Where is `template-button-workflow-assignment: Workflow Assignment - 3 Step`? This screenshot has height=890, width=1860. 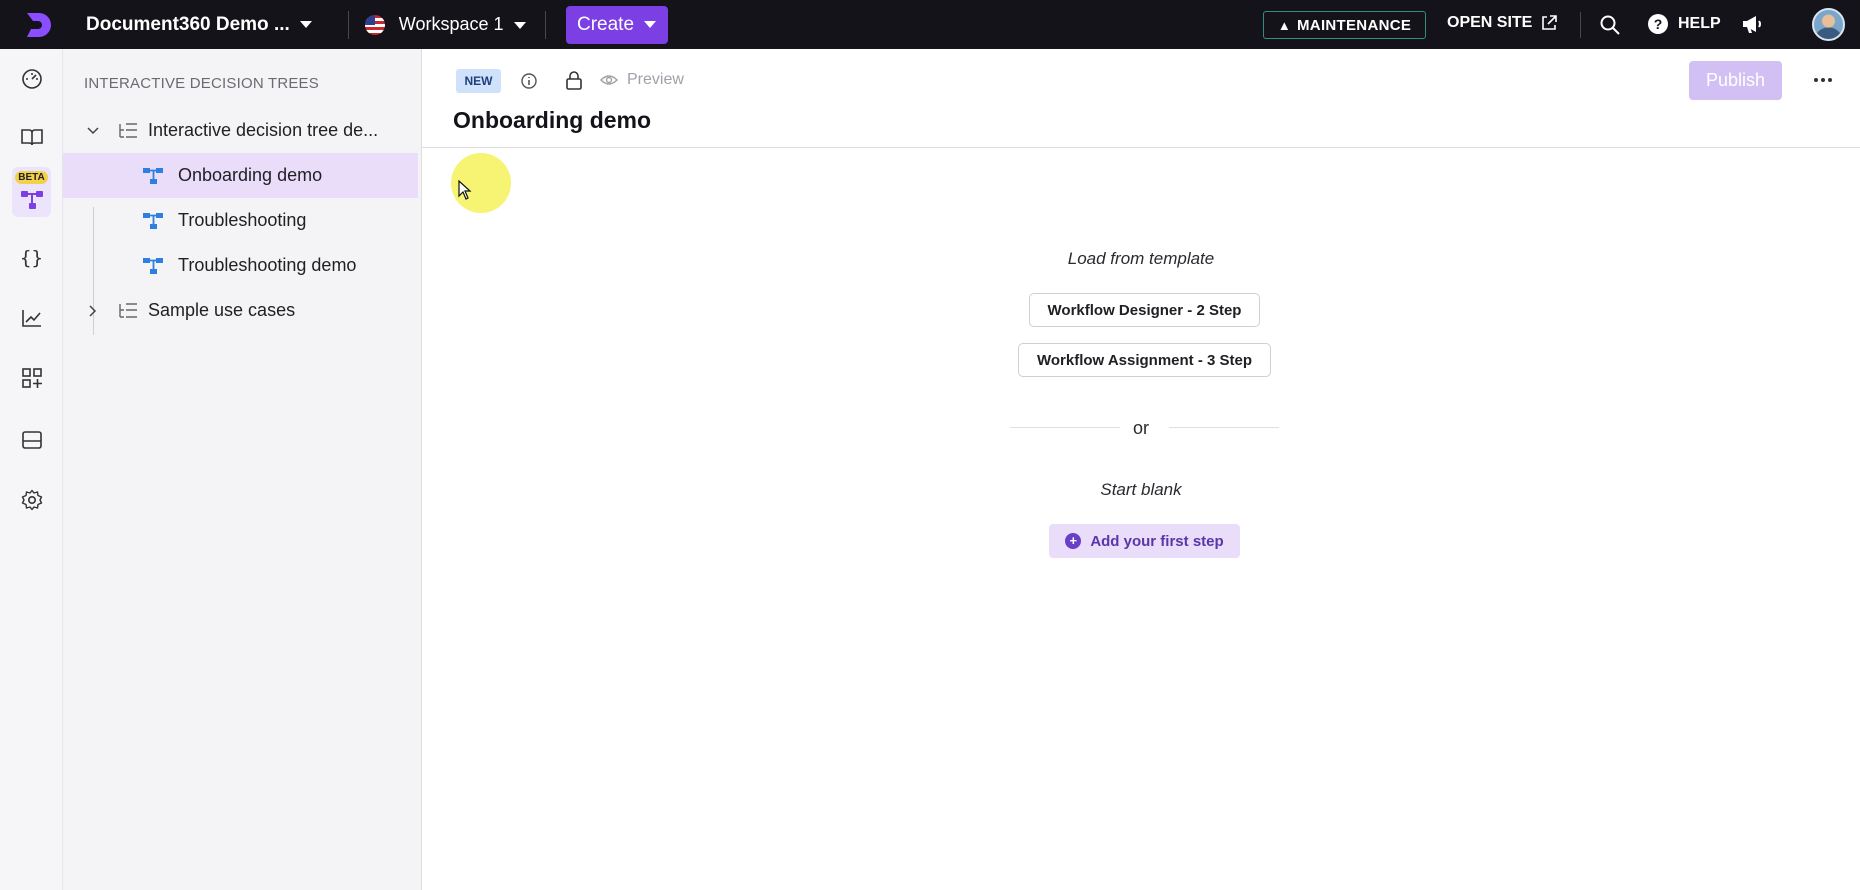 template-button-workflow-assignment: Workflow Assignment - 3 Step is located at coordinates (1144, 360).